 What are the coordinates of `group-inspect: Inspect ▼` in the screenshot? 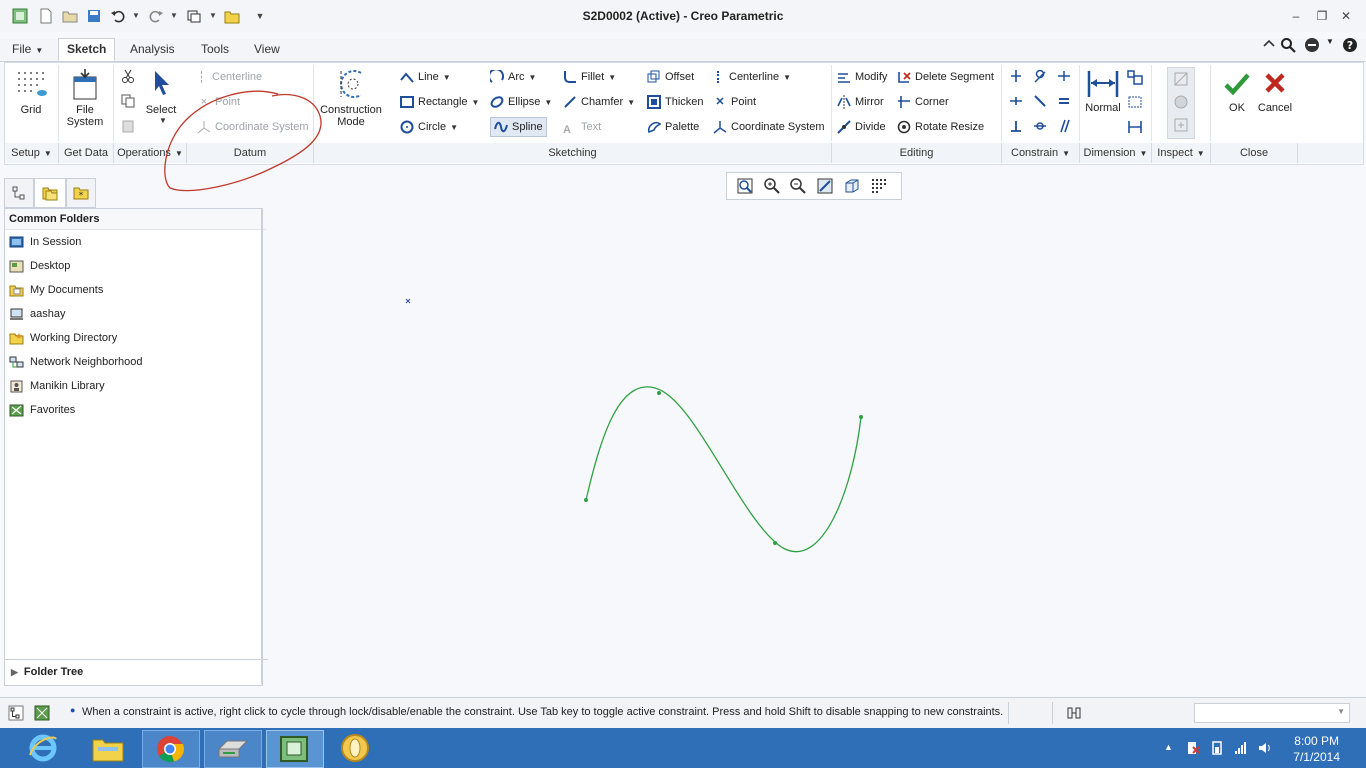 It's located at (1181, 153).